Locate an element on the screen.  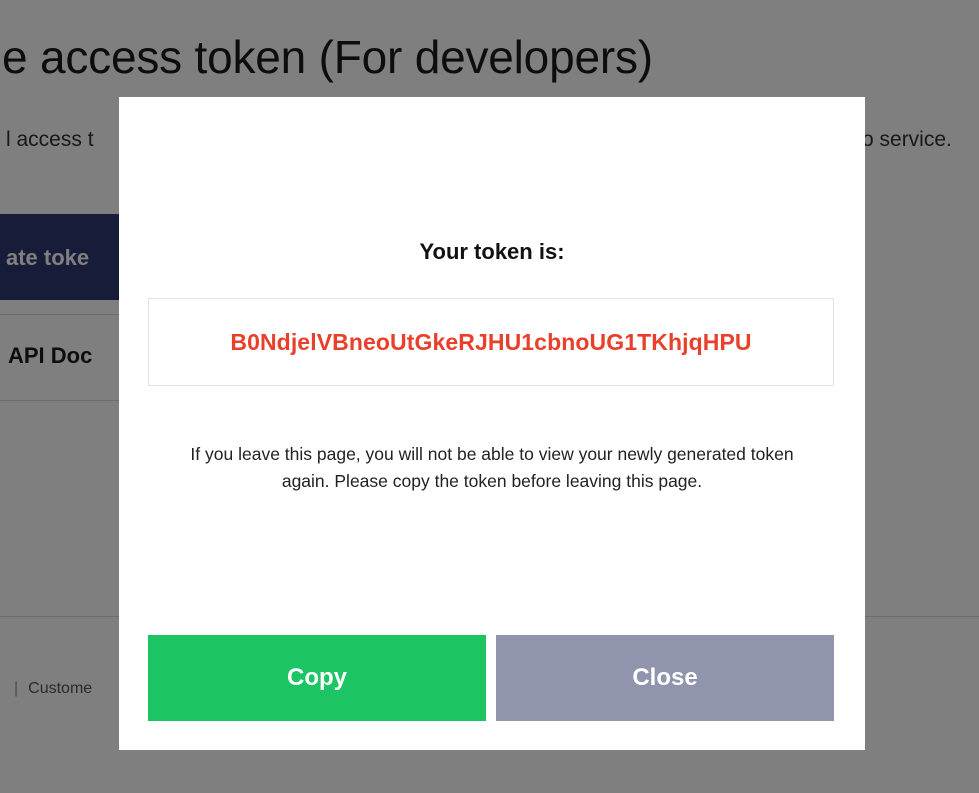
close-button: Close is located at coordinates (665, 678).